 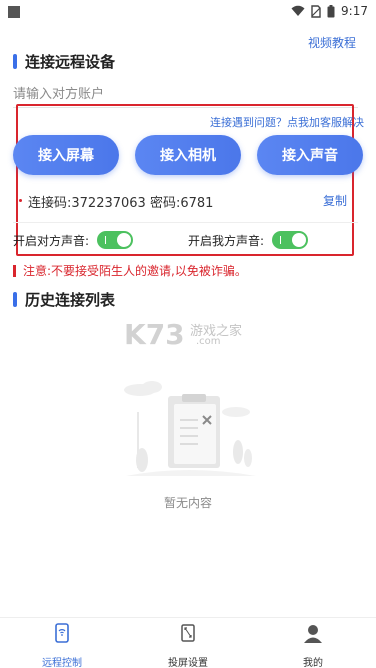 What do you see at coordinates (313, 663) in the screenshot?
I see `nav-profile-label: 我的` at bounding box center [313, 663].